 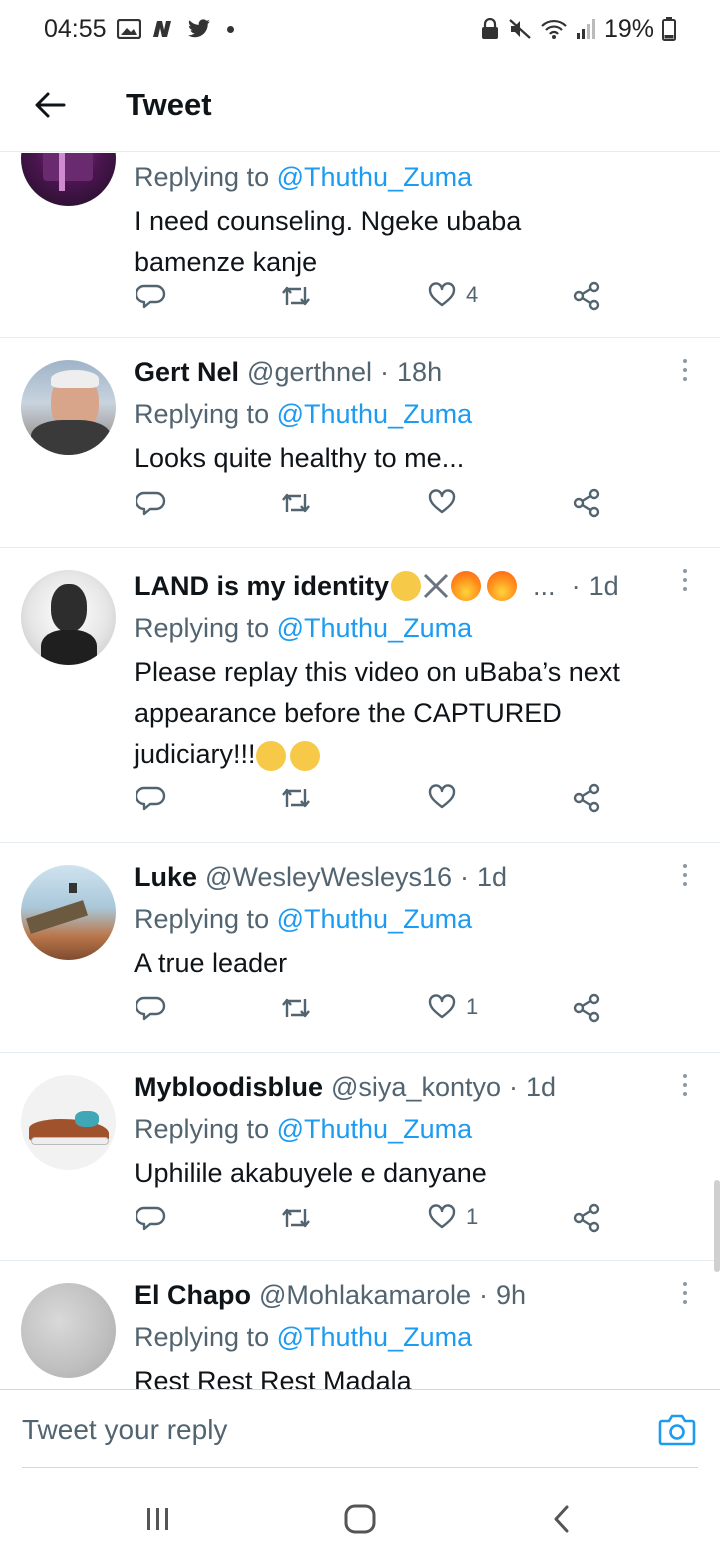 What do you see at coordinates (328, 877) in the screenshot?
I see `user-handle: @WesleyWesleys16` at bounding box center [328, 877].